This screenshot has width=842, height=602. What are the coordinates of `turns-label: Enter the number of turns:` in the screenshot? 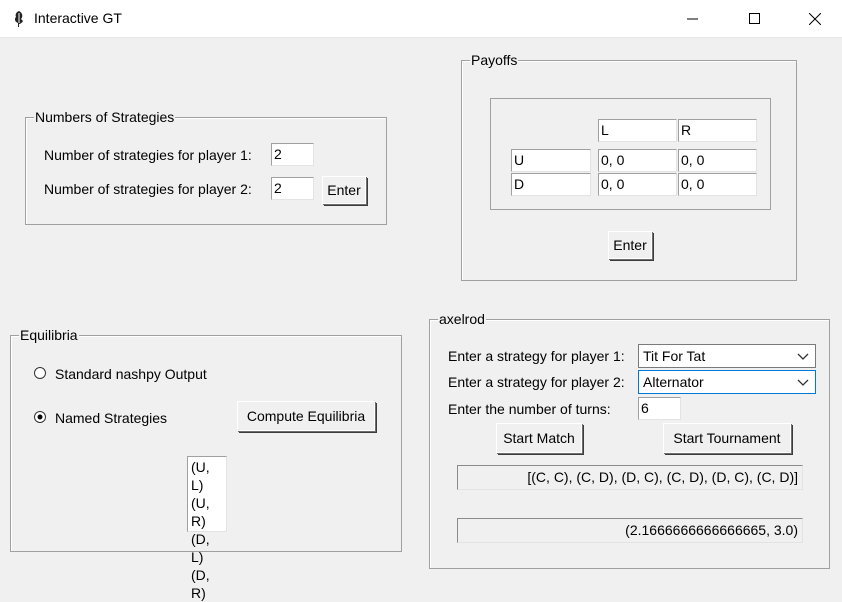 It's located at (529, 409).